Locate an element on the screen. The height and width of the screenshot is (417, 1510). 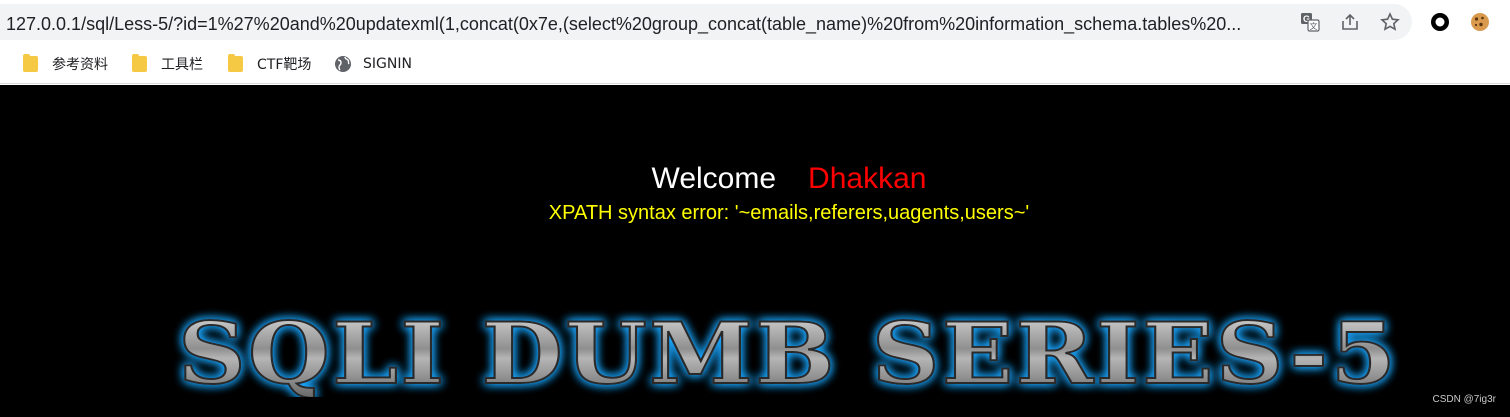
welcome-text: Welcome is located at coordinates (714, 178).